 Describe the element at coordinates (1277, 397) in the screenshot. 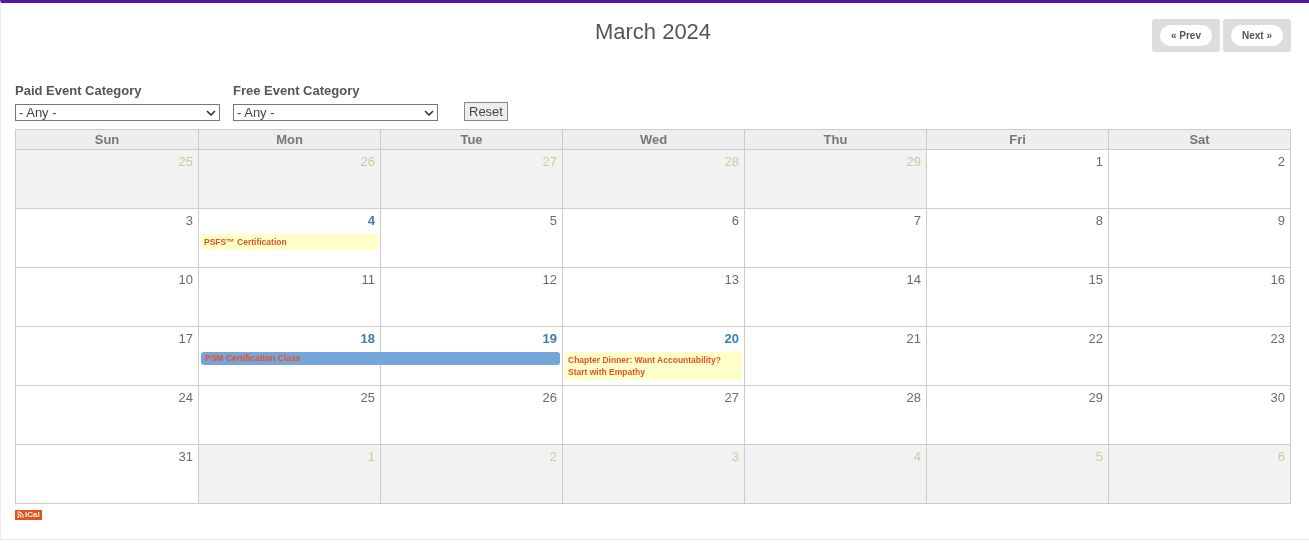

I see `day-number: 30` at that location.